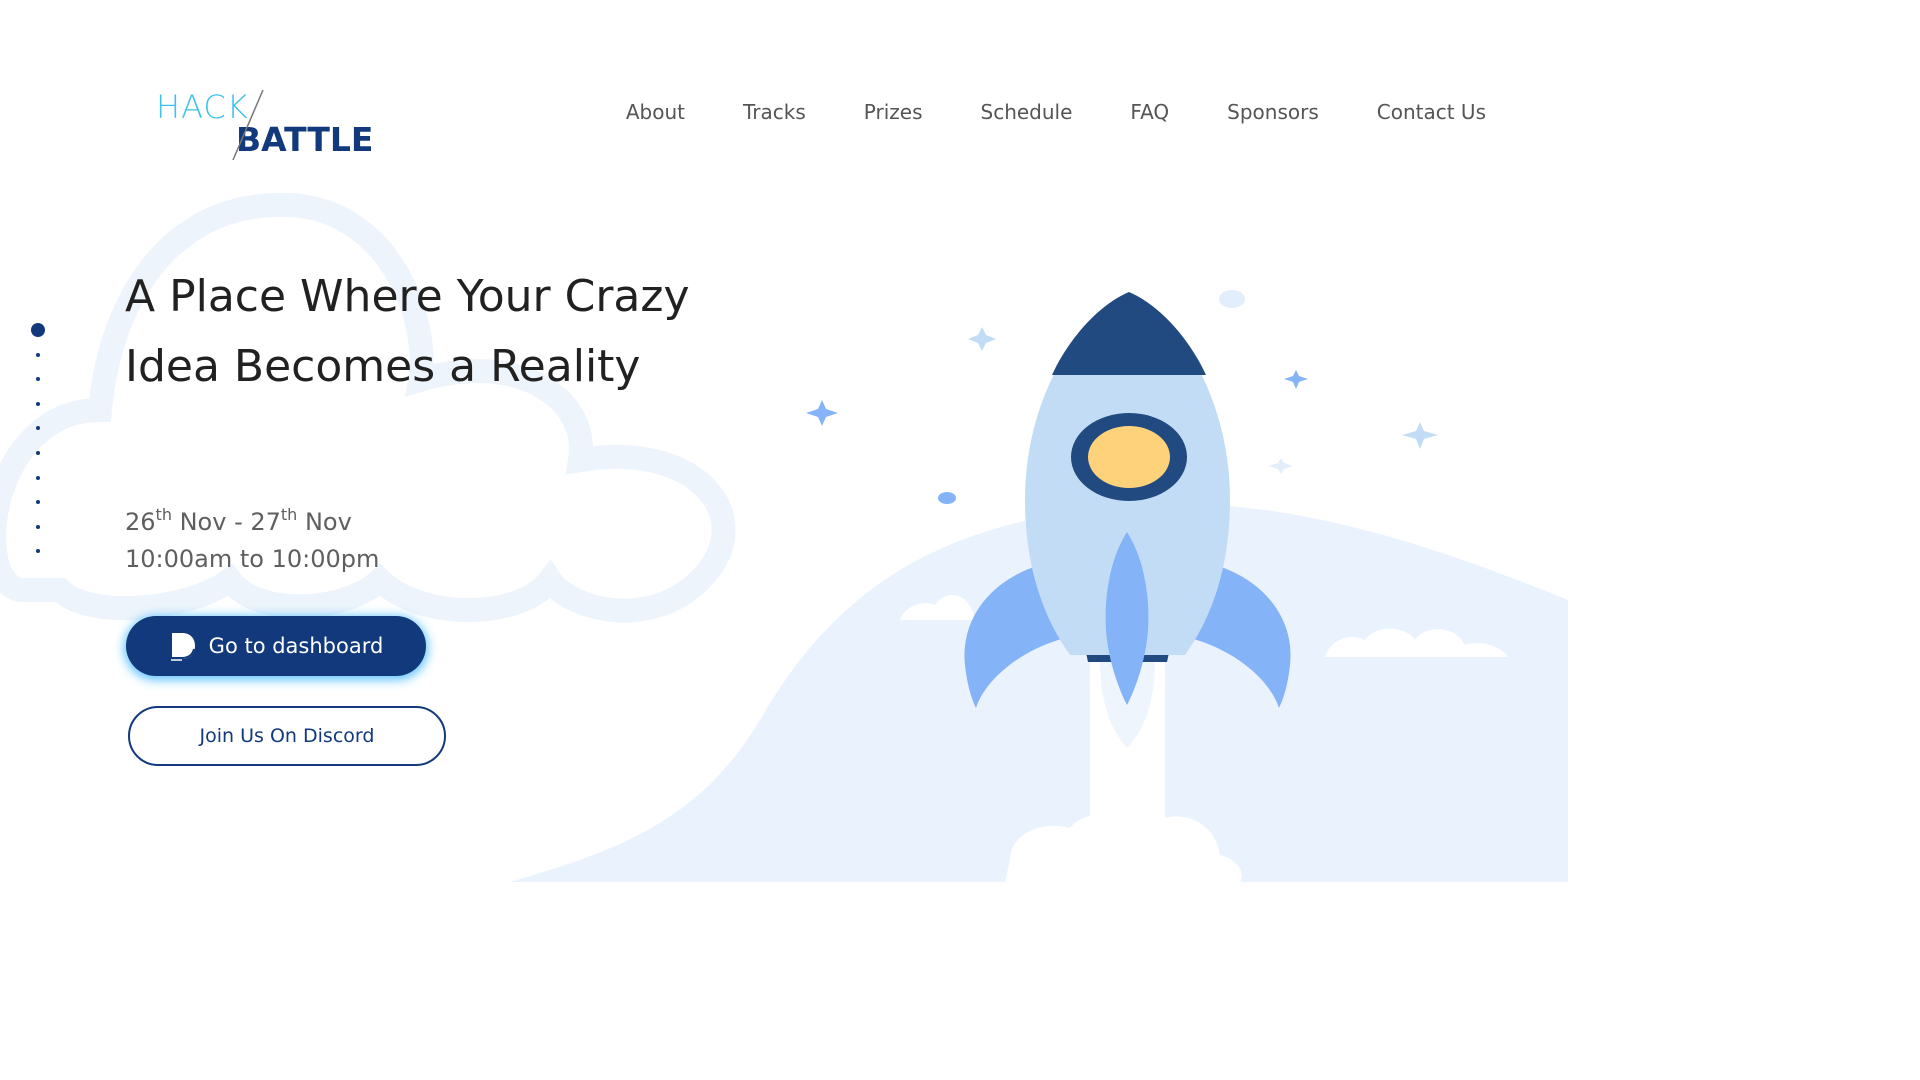  I want to click on nav-schedule: Schedule, so click(1027, 112).